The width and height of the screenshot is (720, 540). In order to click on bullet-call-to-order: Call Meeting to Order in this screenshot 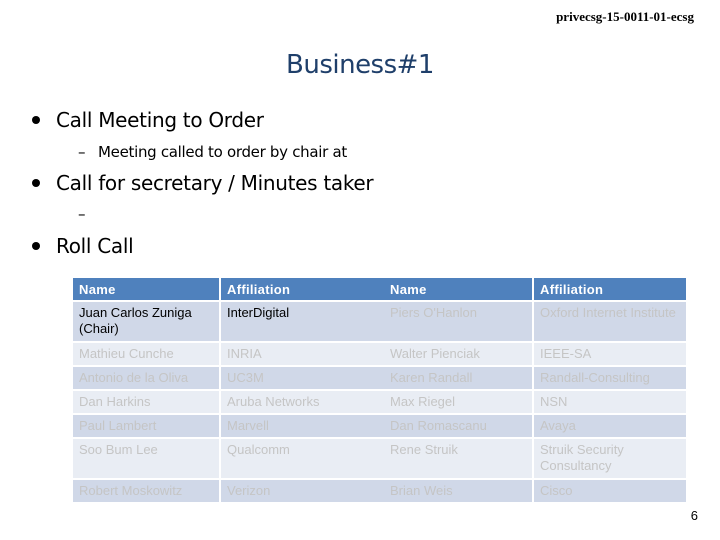, I will do `click(147, 120)`.